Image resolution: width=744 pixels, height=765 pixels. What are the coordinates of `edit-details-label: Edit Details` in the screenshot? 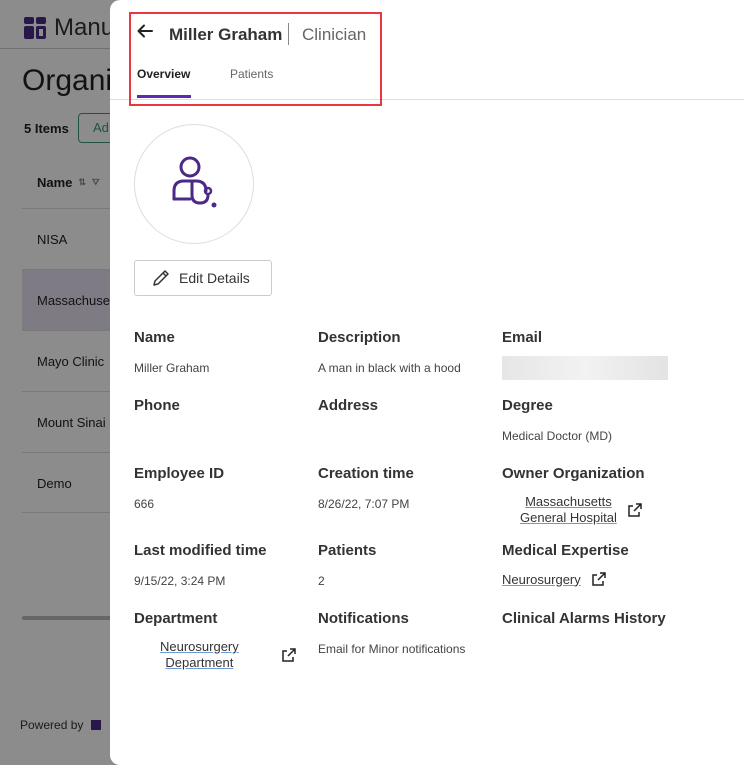 It's located at (214, 278).